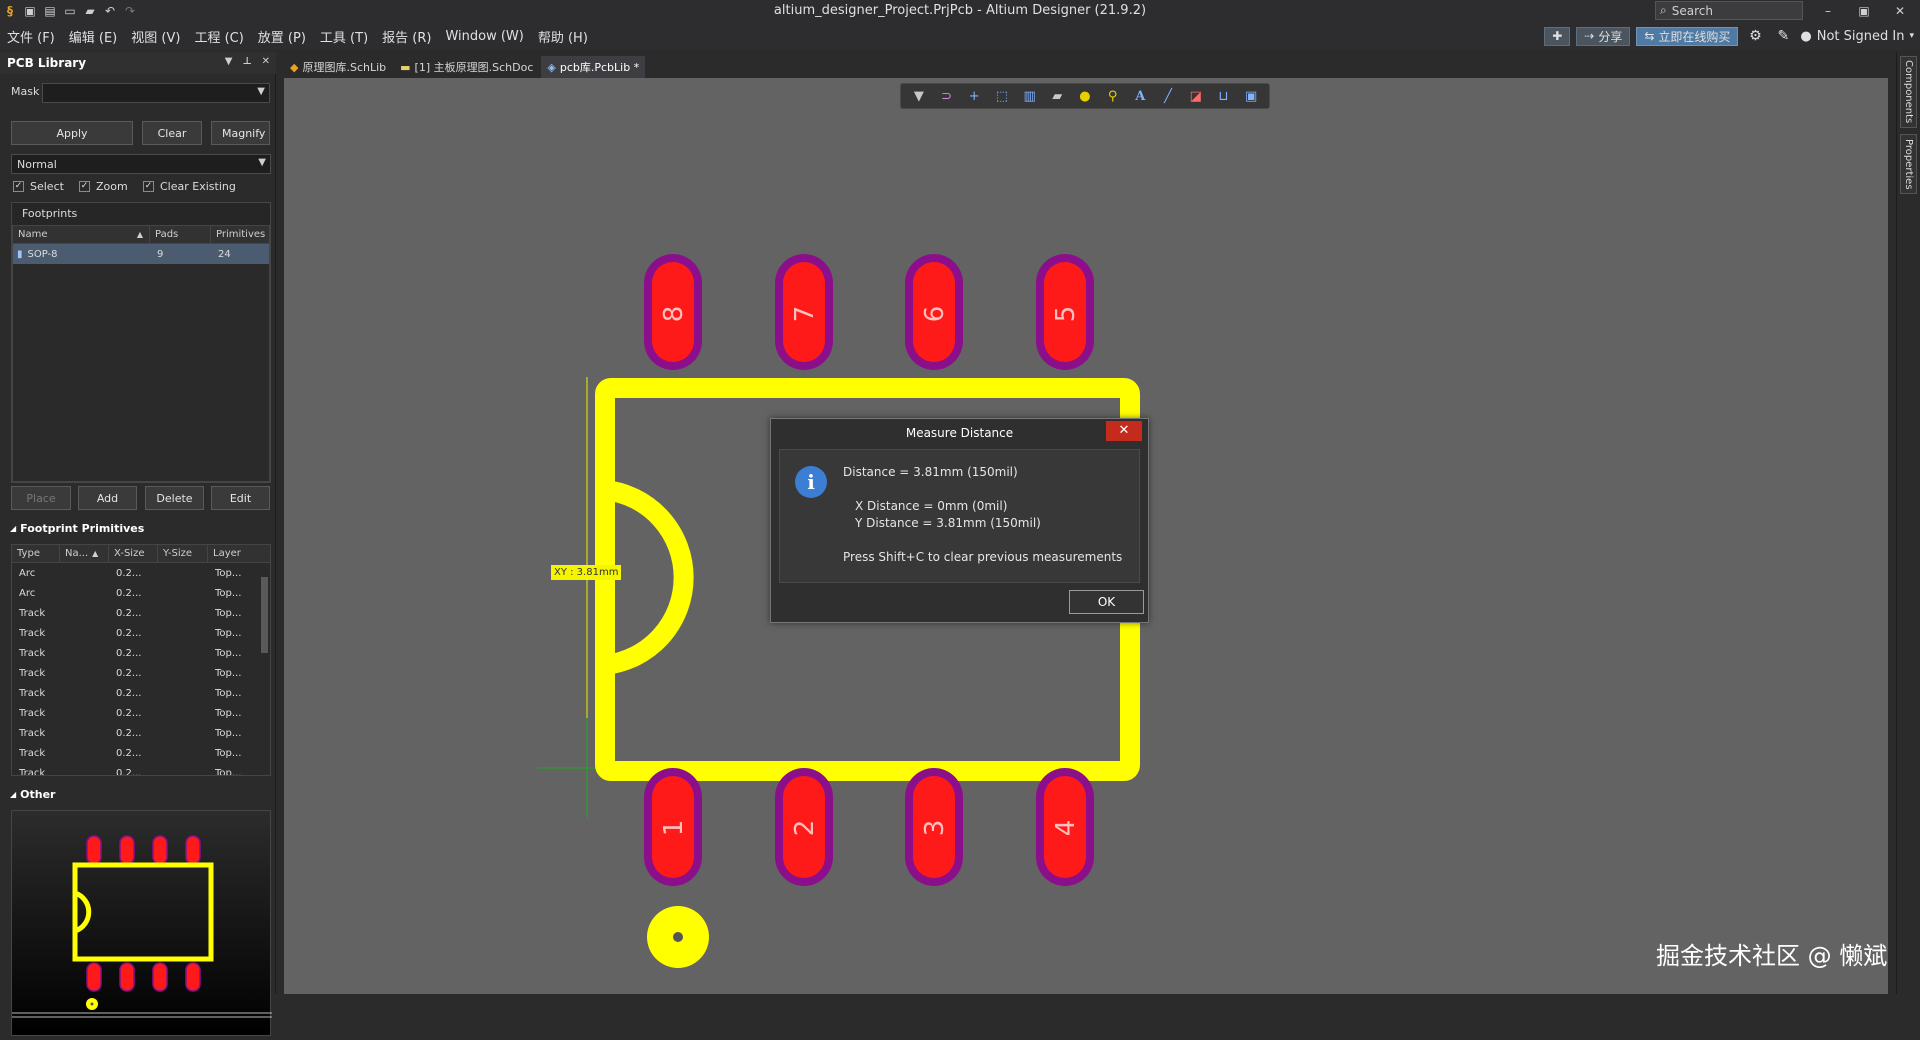  What do you see at coordinates (180, 234) in the screenshot?
I see `col-pads: Pads` at bounding box center [180, 234].